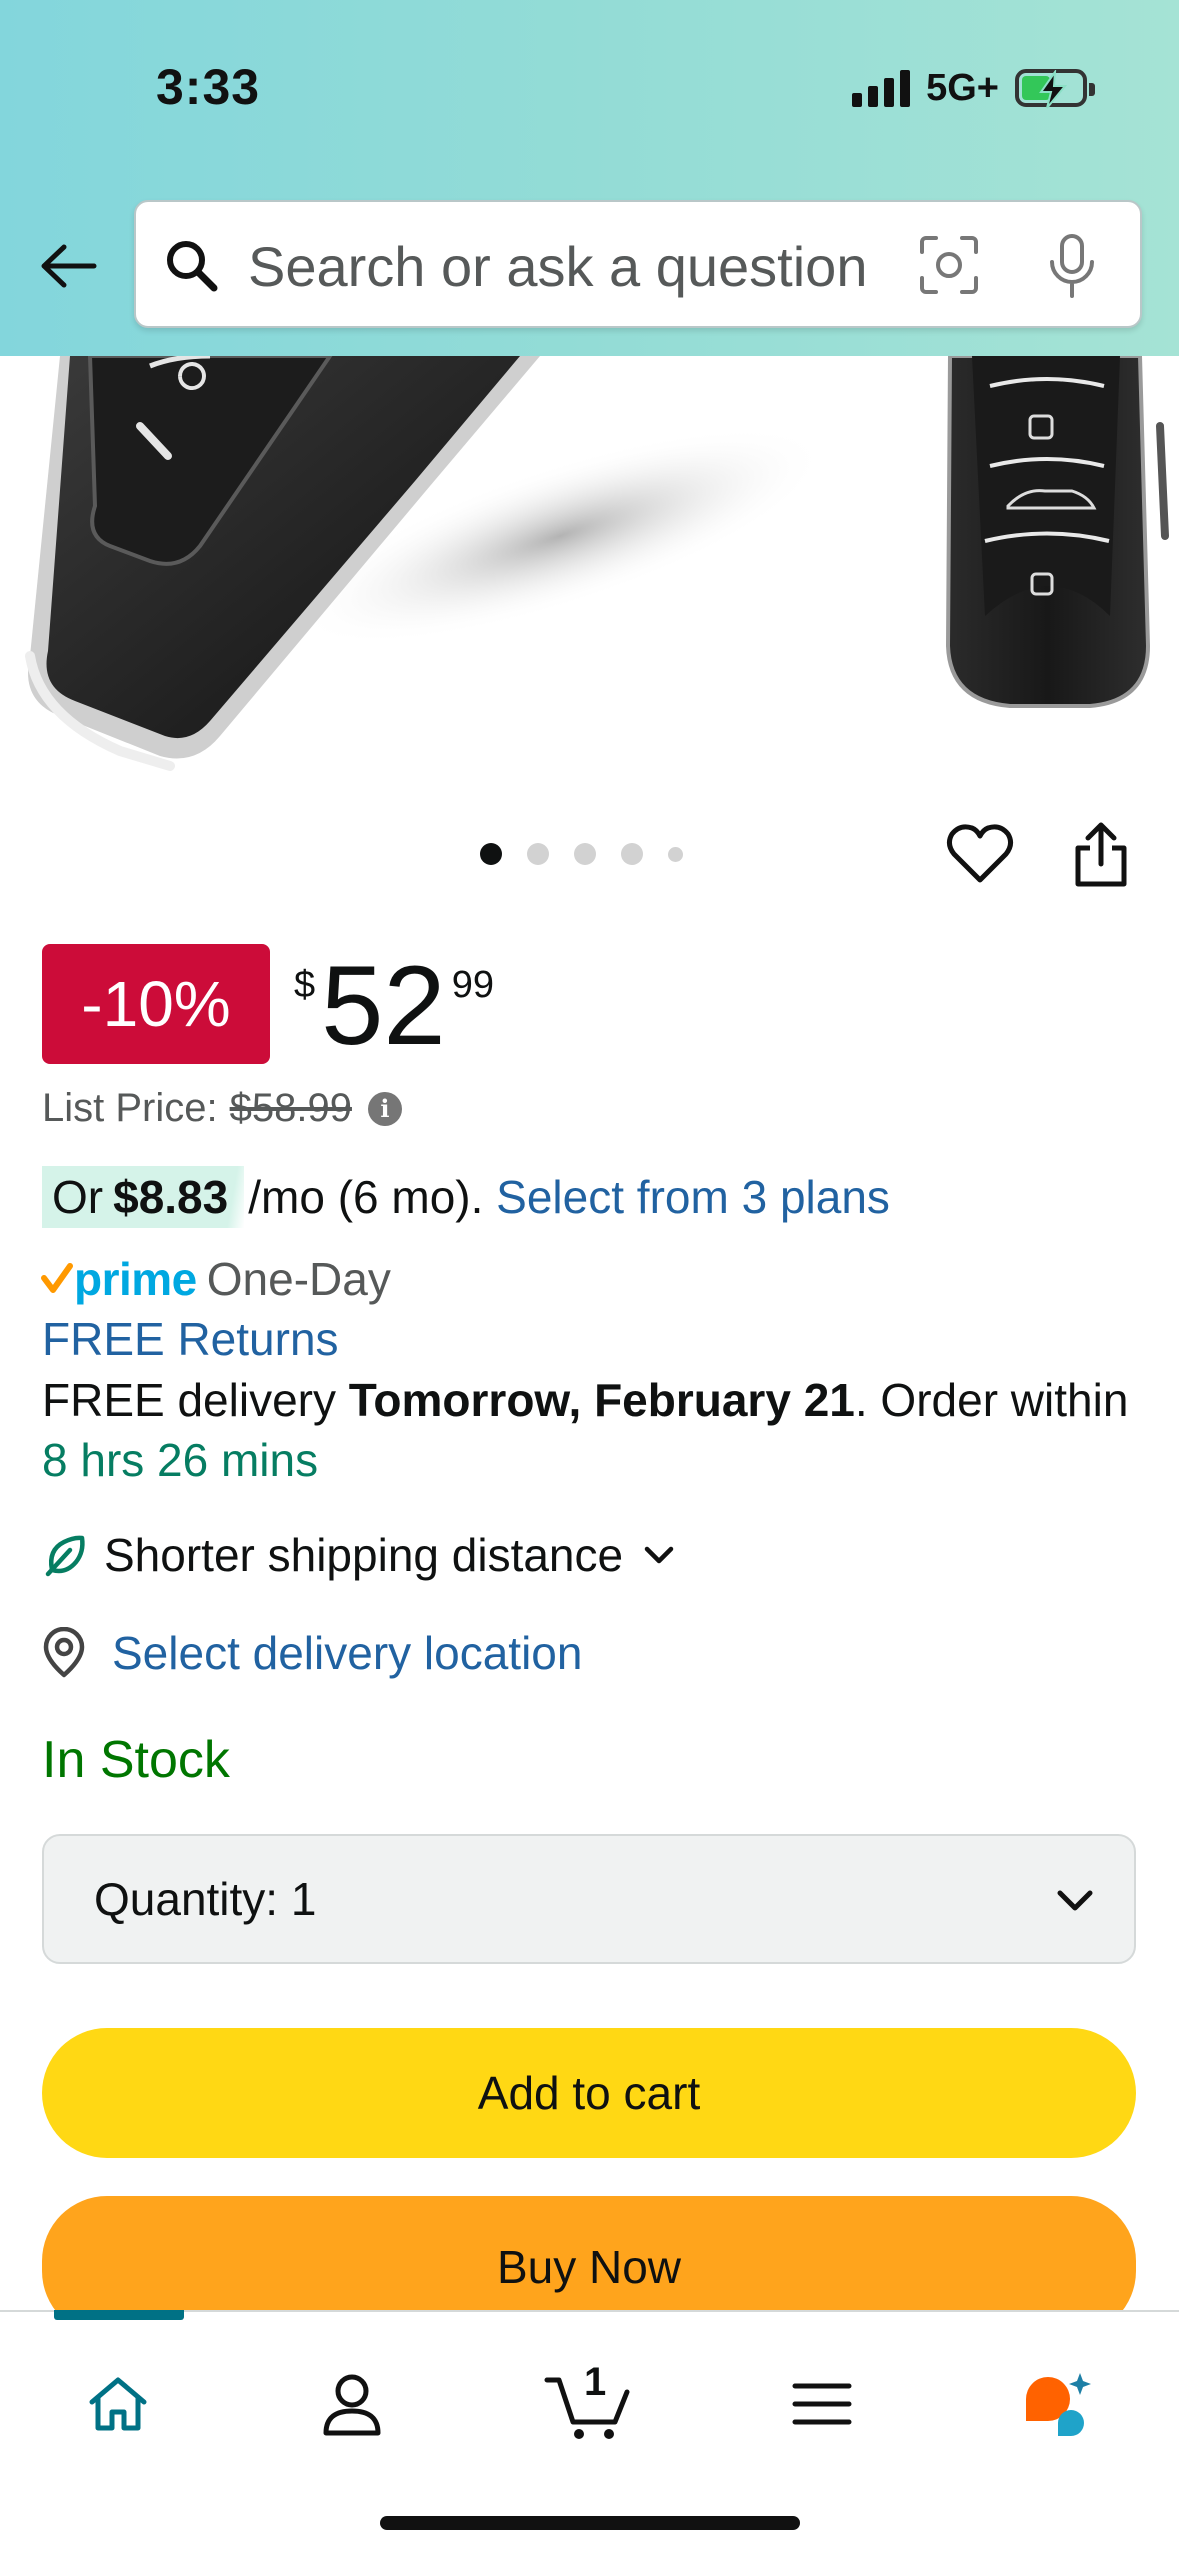 Image resolution: width=1179 pixels, height=2556 pixels. I want to click on home-indicator, so click(590, 2523).